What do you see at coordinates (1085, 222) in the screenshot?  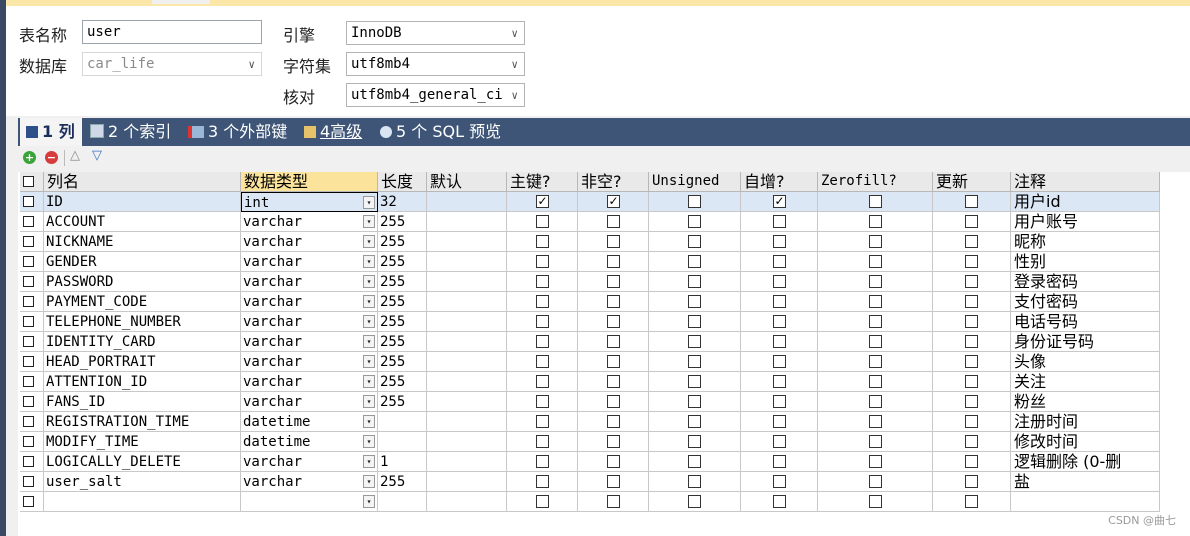 I see `cell-comment: 用户账号` at bounding box center [1085, 222].